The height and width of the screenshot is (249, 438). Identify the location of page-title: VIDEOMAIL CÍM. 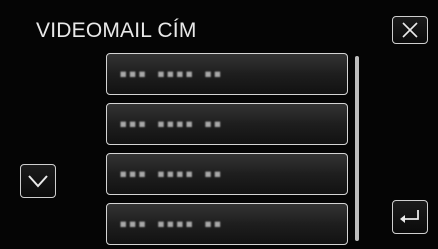
(116, 30).